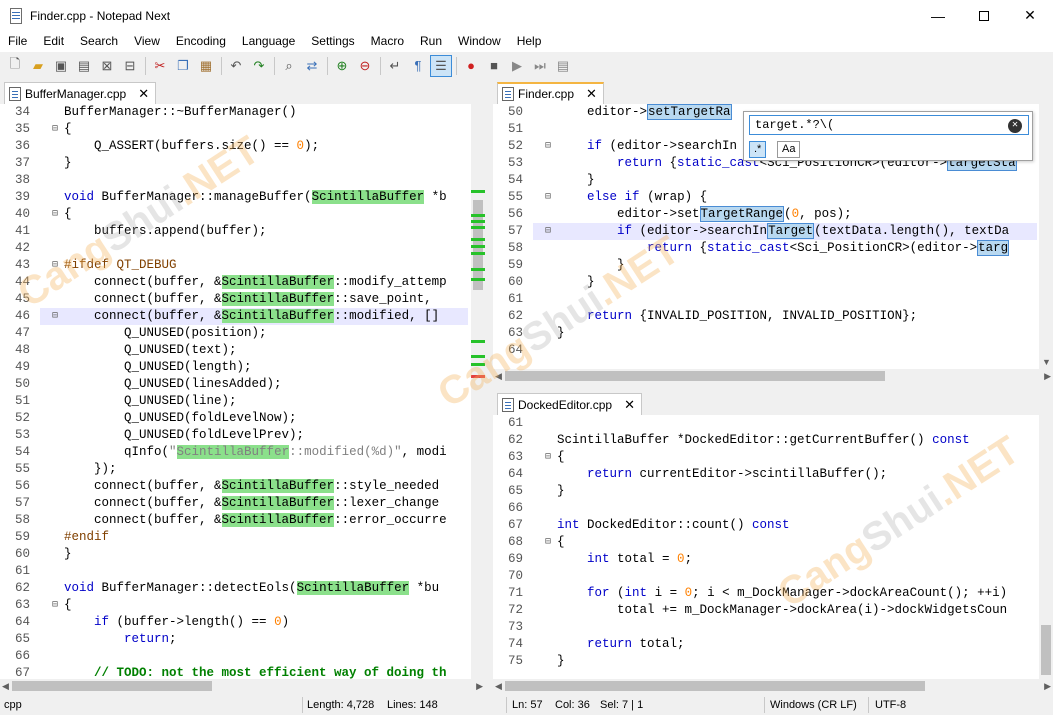 This screenshot has width=1053, height=715. I want to click on code-line: 47 Q_UNUSED(position);, so click(234, 333).